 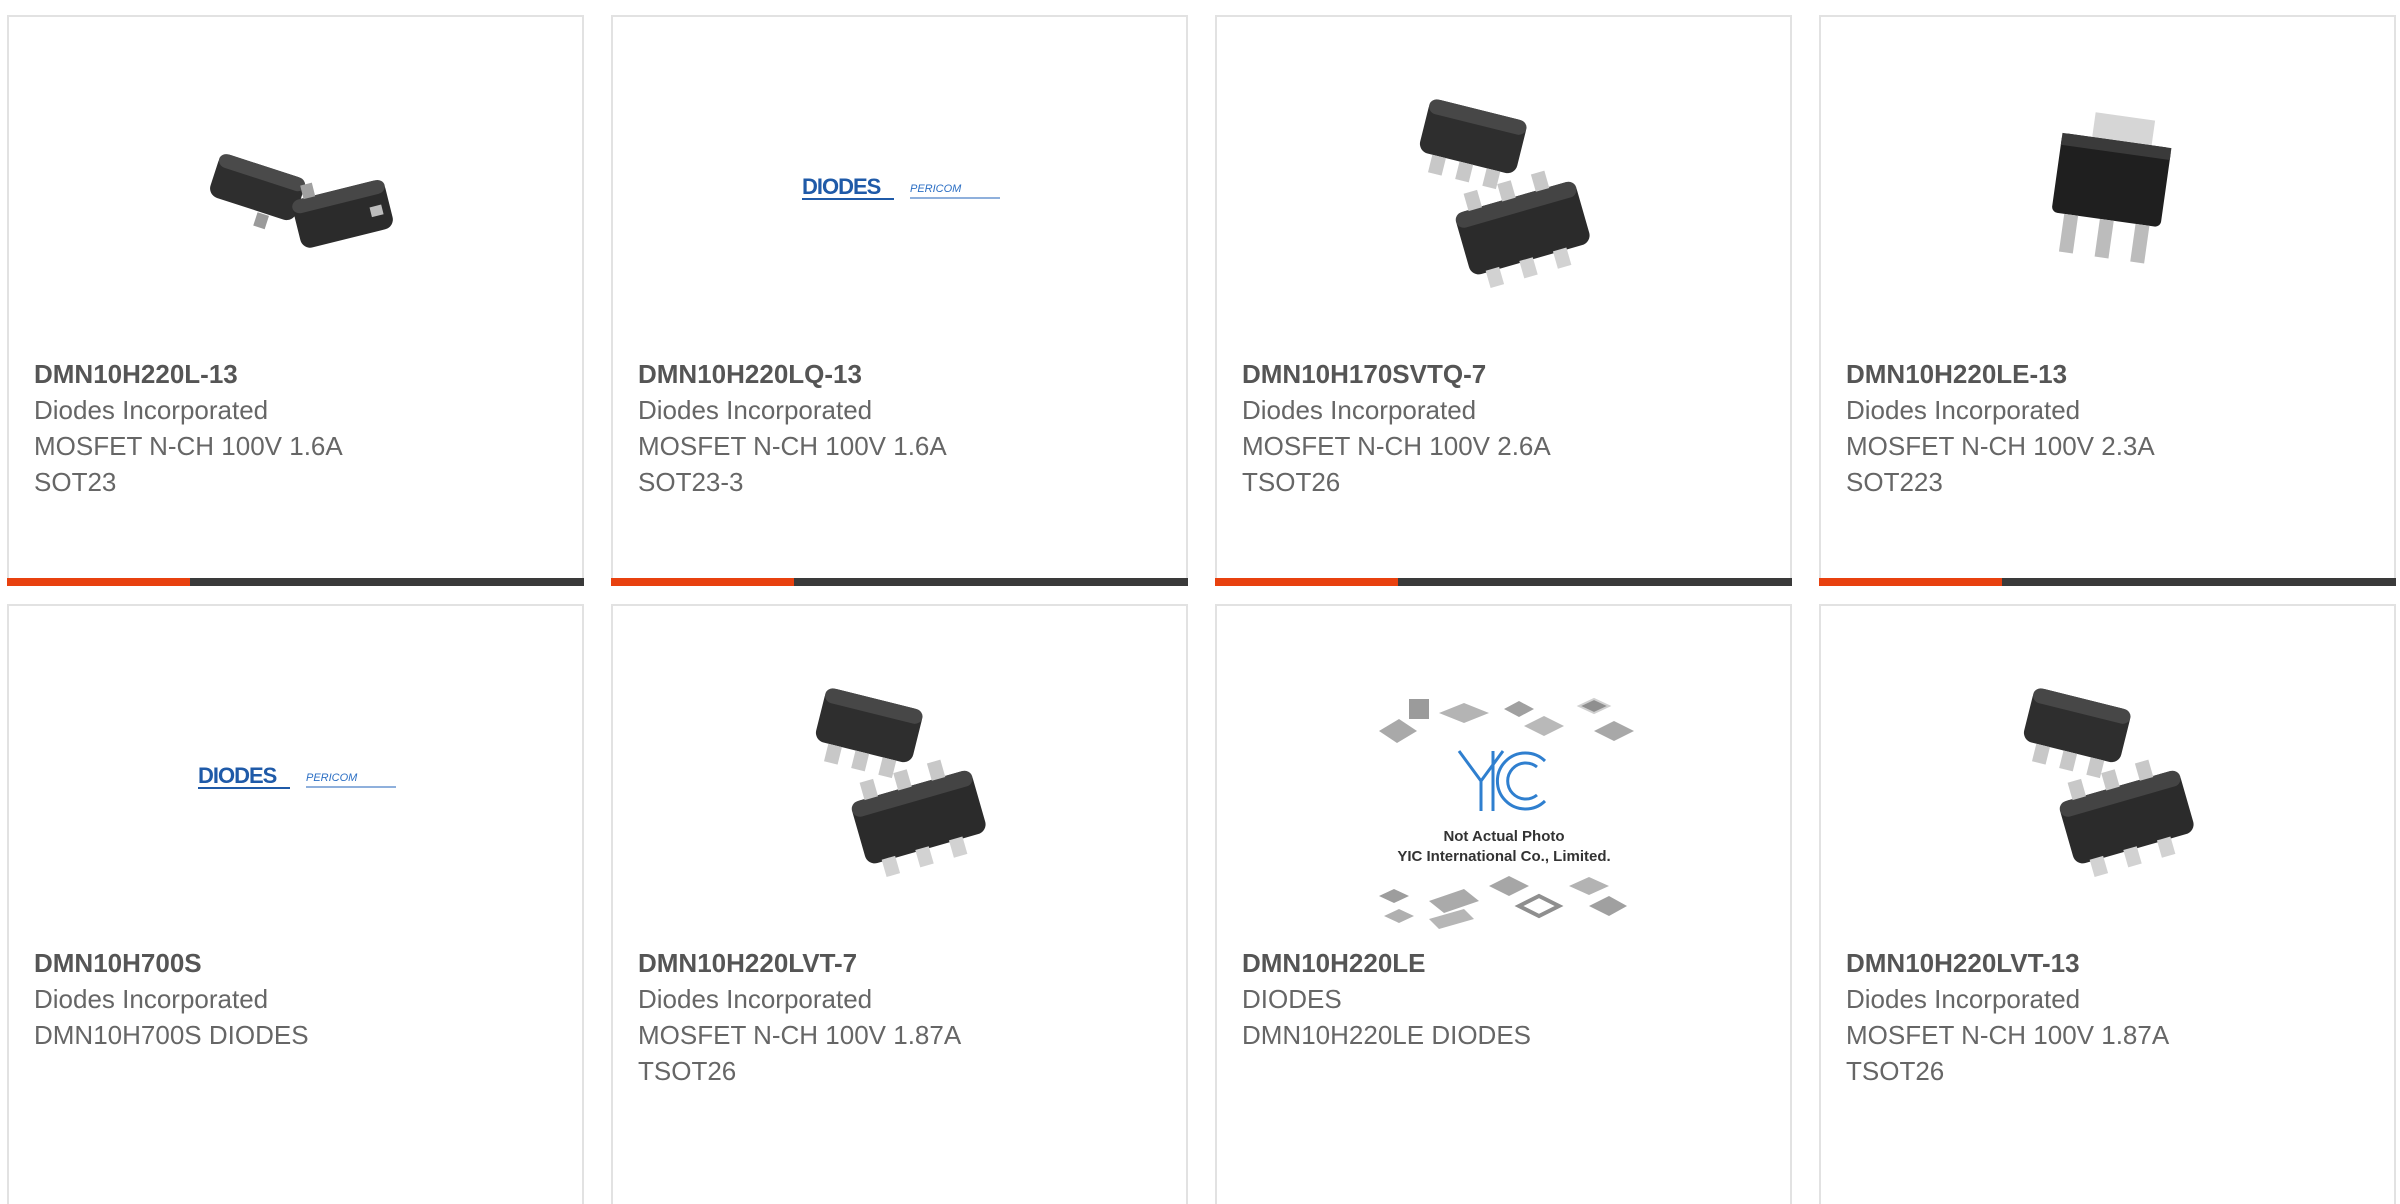 What do you see at coordinates (2109, 189) in the screenshot?
I see `sot223-package-icon` at bounding box center [2109, 189].